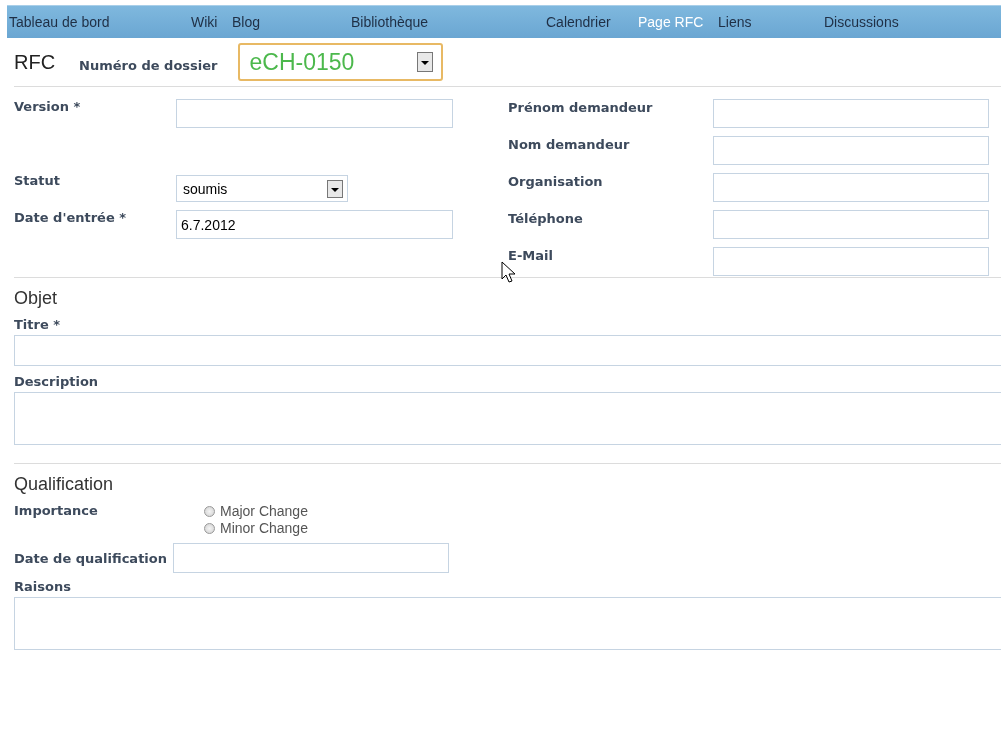  Describe the element at coordinates (71, 217) in the screenshot. I see `field-label: Date d'entrée *` at that location.